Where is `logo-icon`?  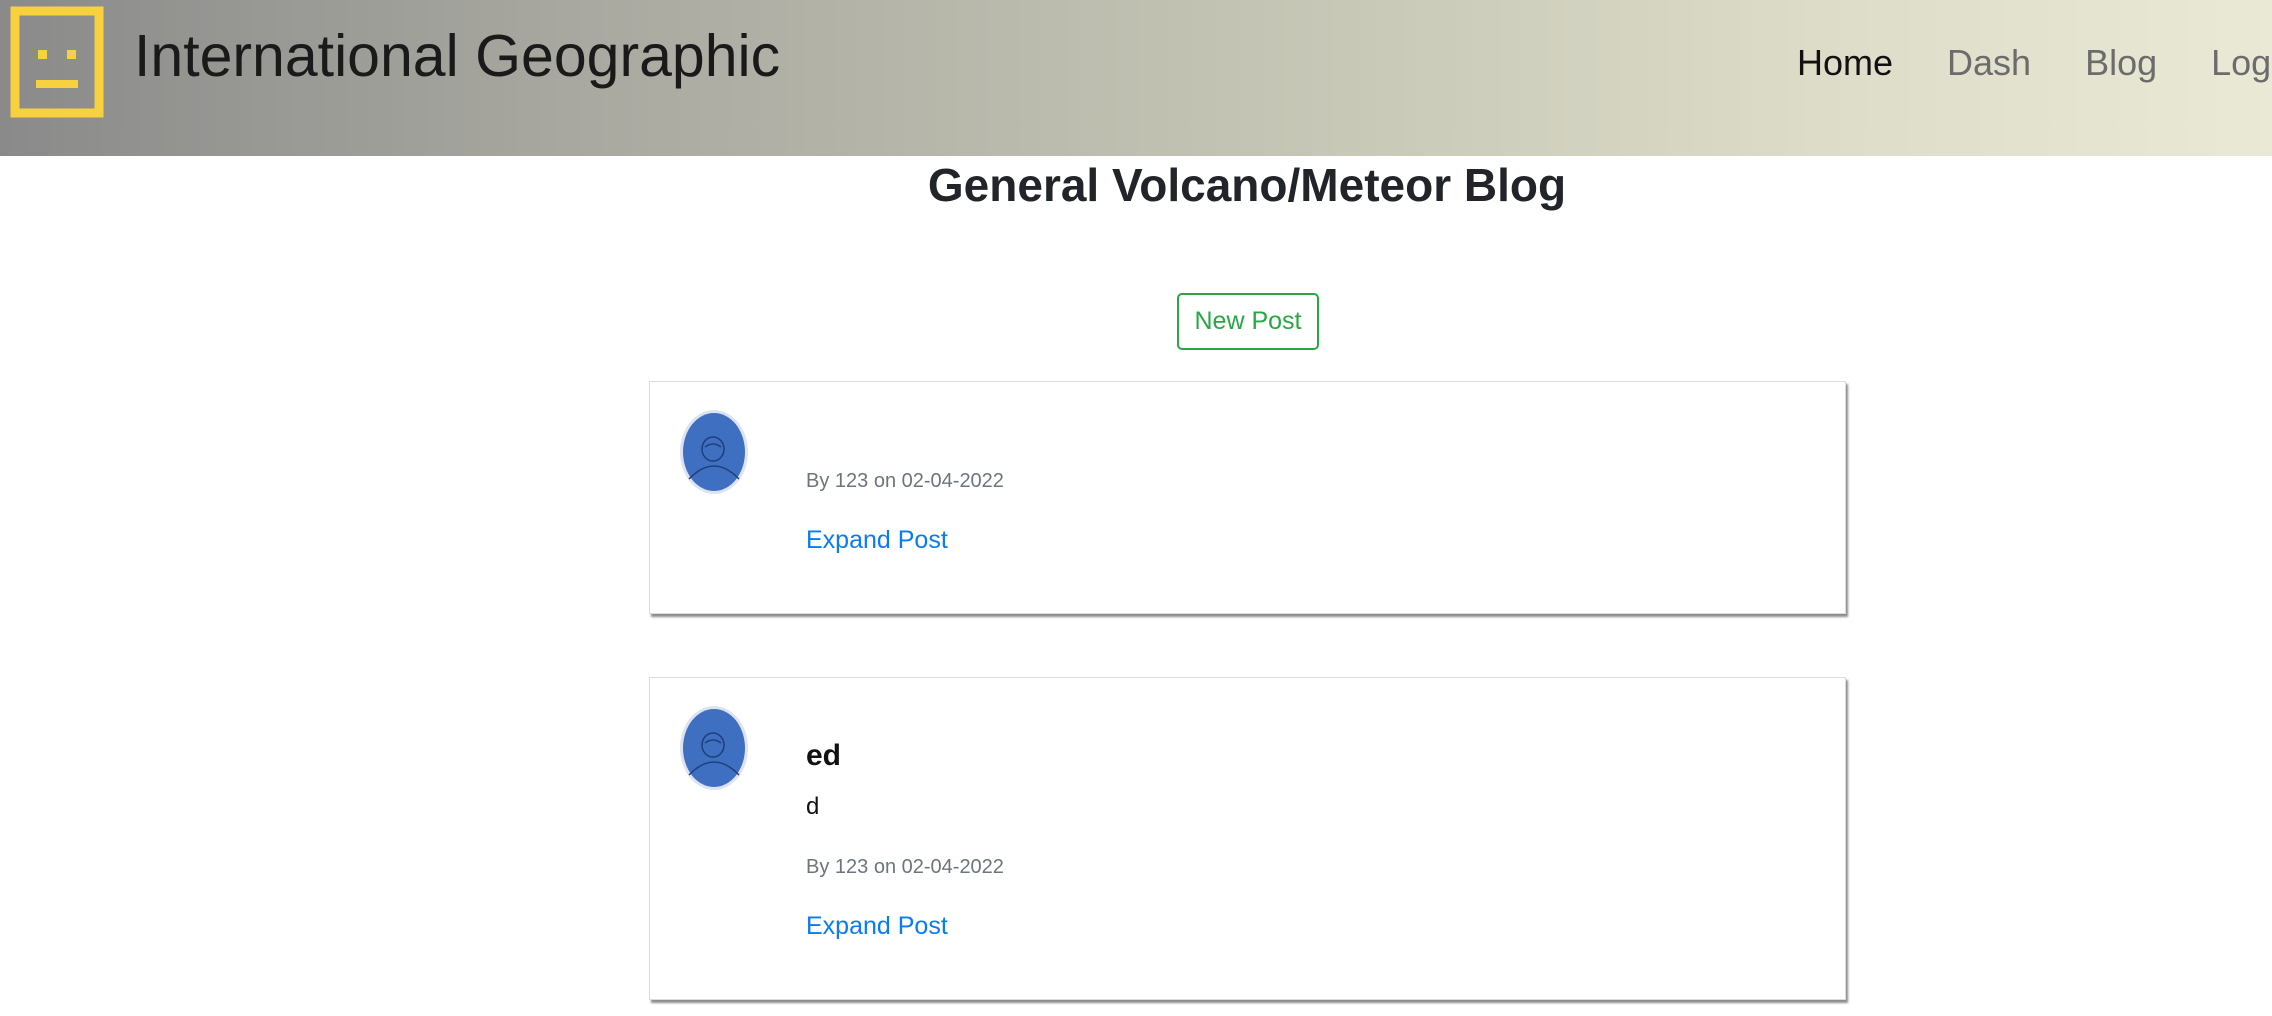 logo-icon is located at coordinates (57, 62).